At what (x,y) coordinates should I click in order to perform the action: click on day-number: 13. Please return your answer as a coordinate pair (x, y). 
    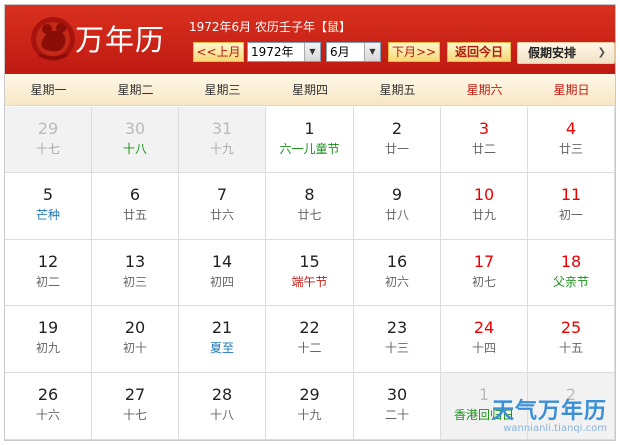
    Looking at the image, I should click on (135, 261).